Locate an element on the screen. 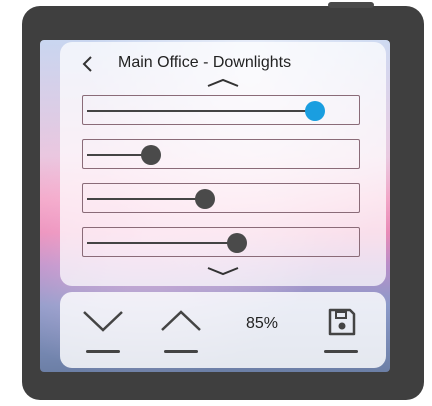 The height and width of the screenshot is (406, 432). level-down-underline is located at coordinates (103, 351).